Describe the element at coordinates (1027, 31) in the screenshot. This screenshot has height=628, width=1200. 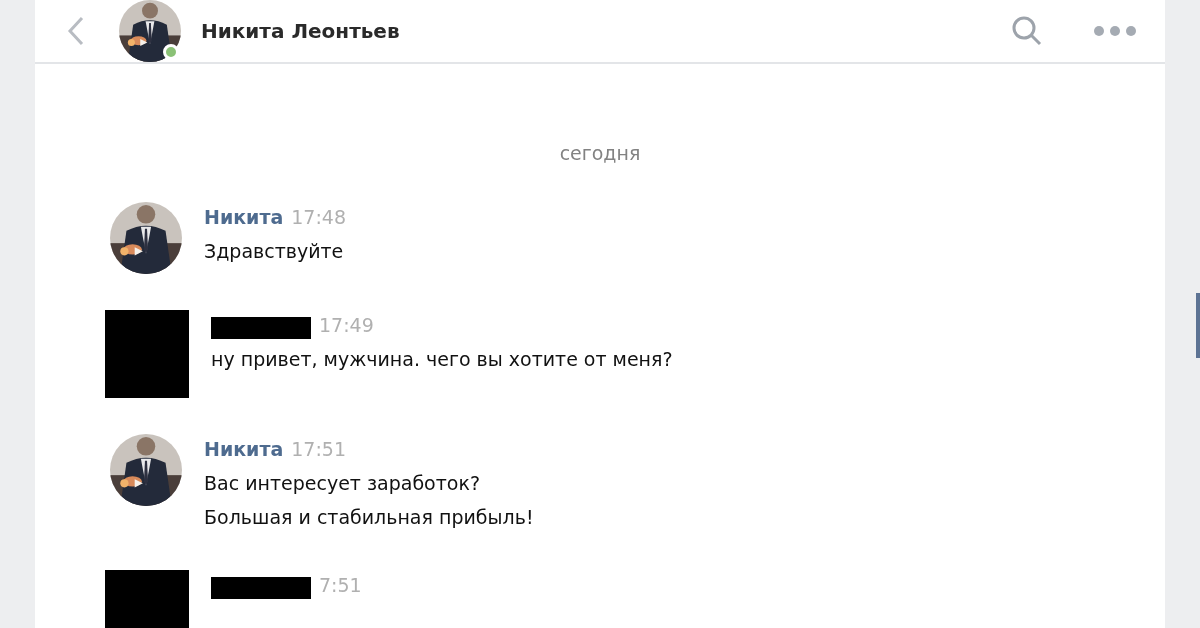
I see `search-icon` at that location.